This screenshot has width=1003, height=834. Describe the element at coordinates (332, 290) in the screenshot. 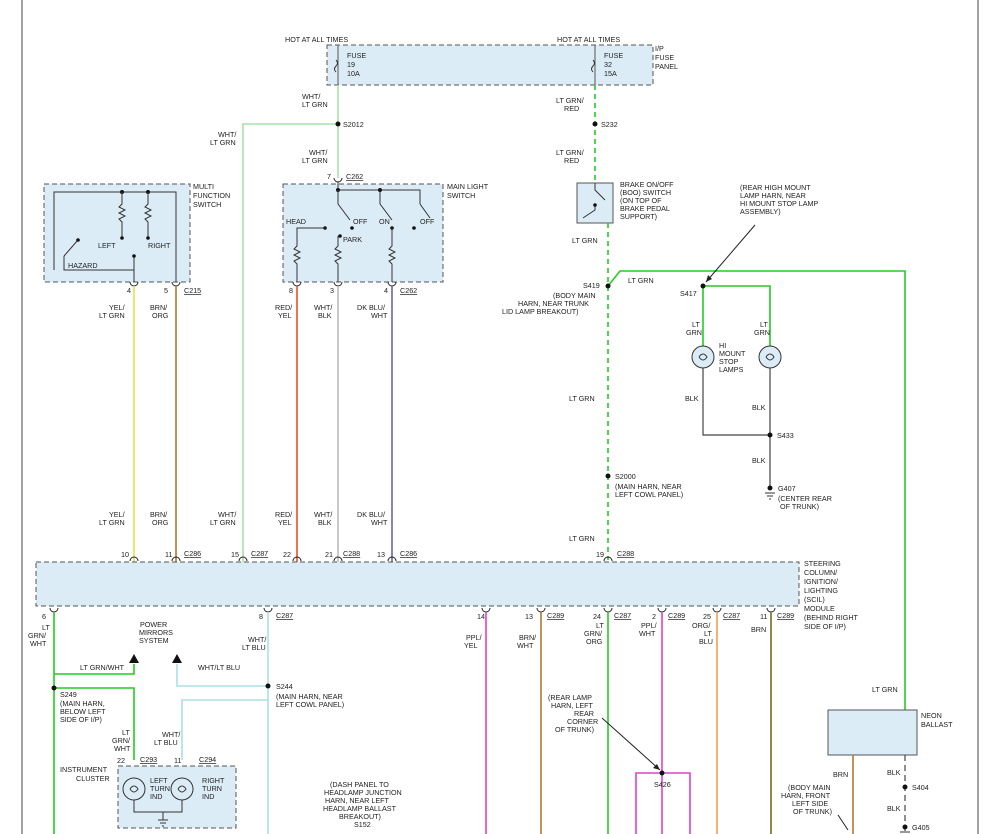

I see `pin-3: 3` at that location.